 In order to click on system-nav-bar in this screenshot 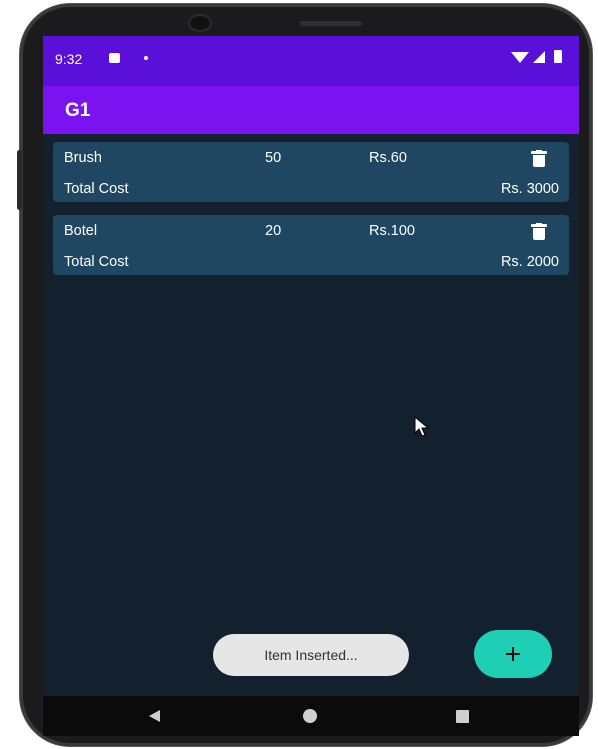, I will do `click(311, 716)`.